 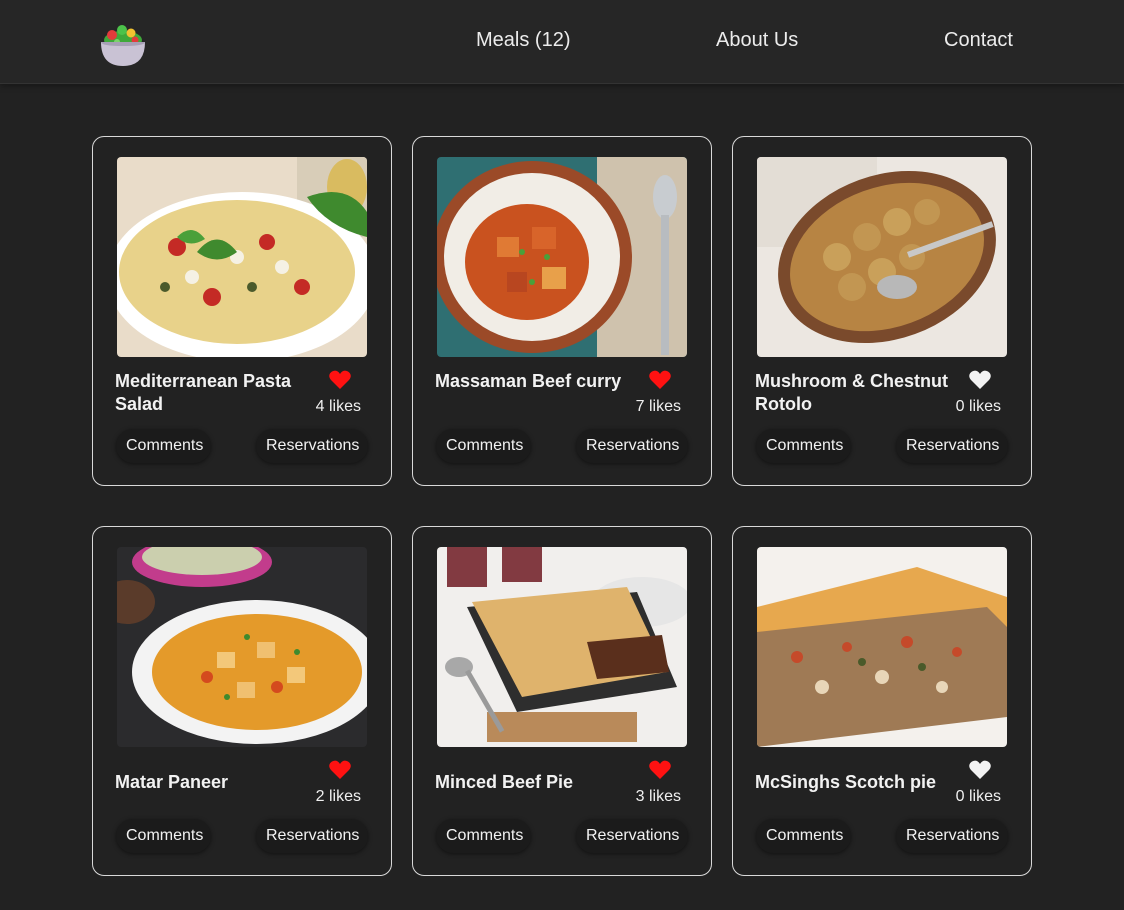 I want to click on scotch-pie-image, so click(x=882, y=647).